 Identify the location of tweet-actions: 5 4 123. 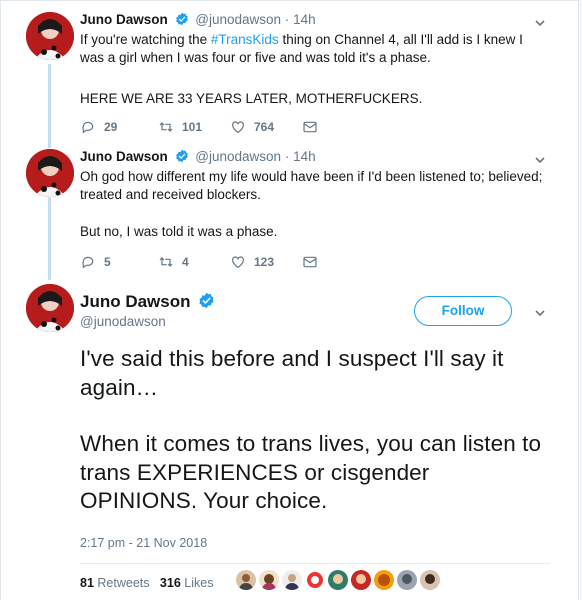
(230, 263).